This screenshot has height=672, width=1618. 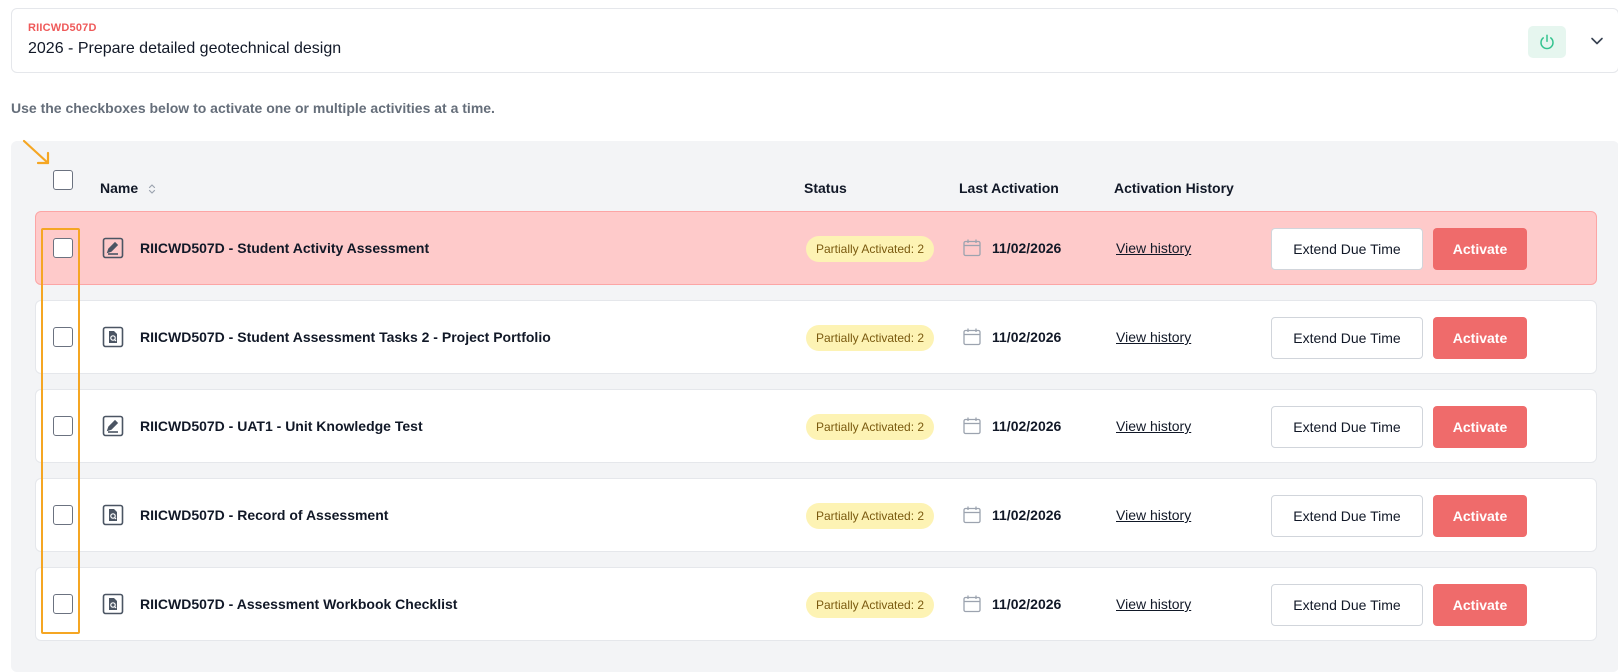 I want to click on column-header-name-label: Name, so click(x=119, y=188).